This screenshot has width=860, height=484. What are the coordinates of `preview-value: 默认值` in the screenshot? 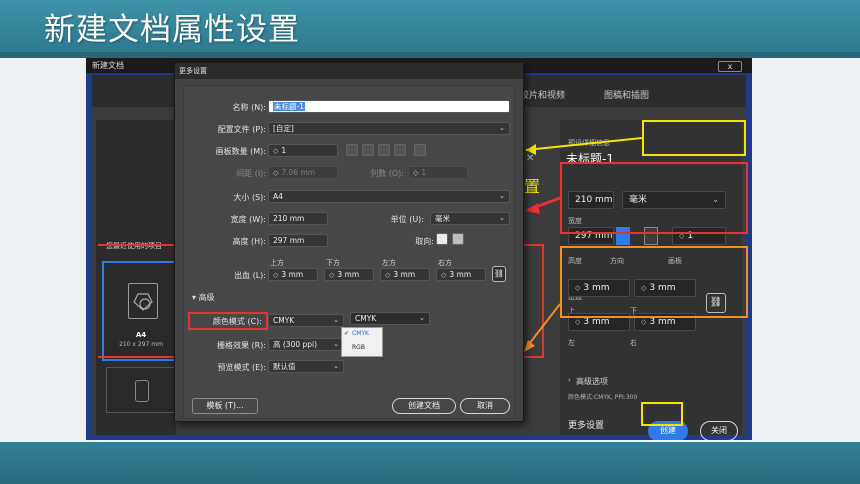 It's located at (284, 366).